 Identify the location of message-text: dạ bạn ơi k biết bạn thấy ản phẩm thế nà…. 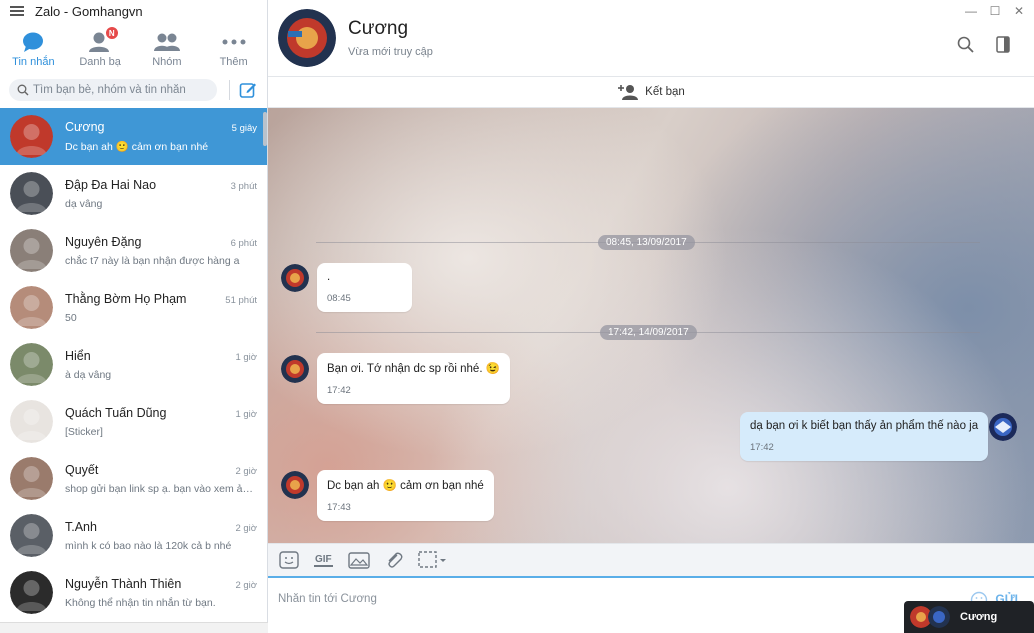
(864, 426).